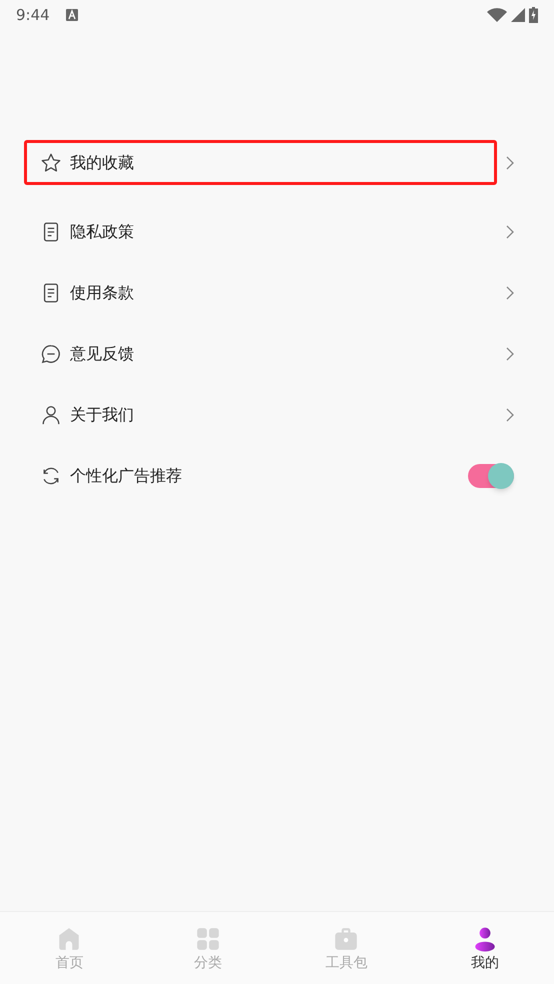 The height and width of the screenshot is (984, 554). I want to click on briefcase-icon, so click(346, 939).